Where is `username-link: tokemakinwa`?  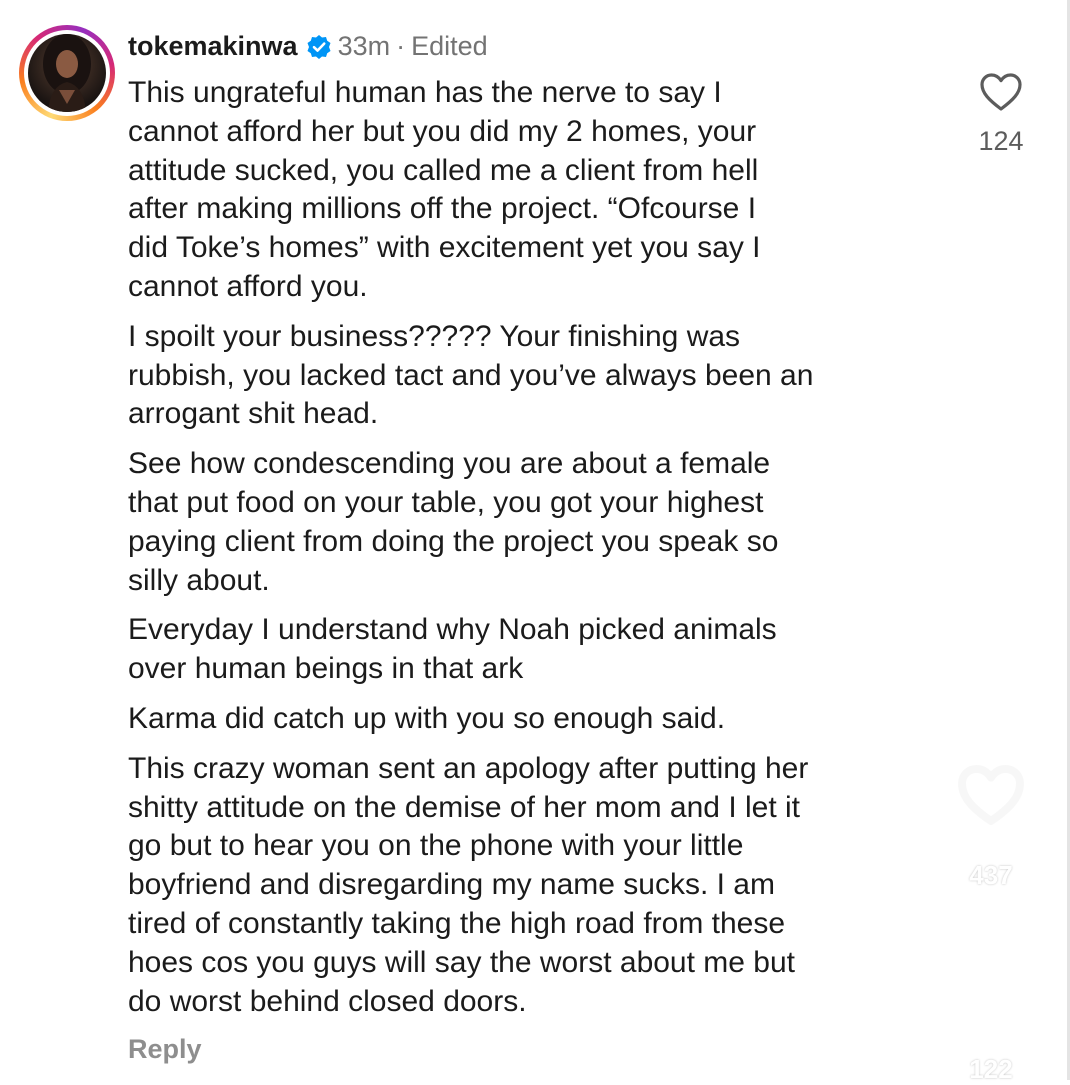
username-link: tokemakinwa is located at coordinates (213, 46).